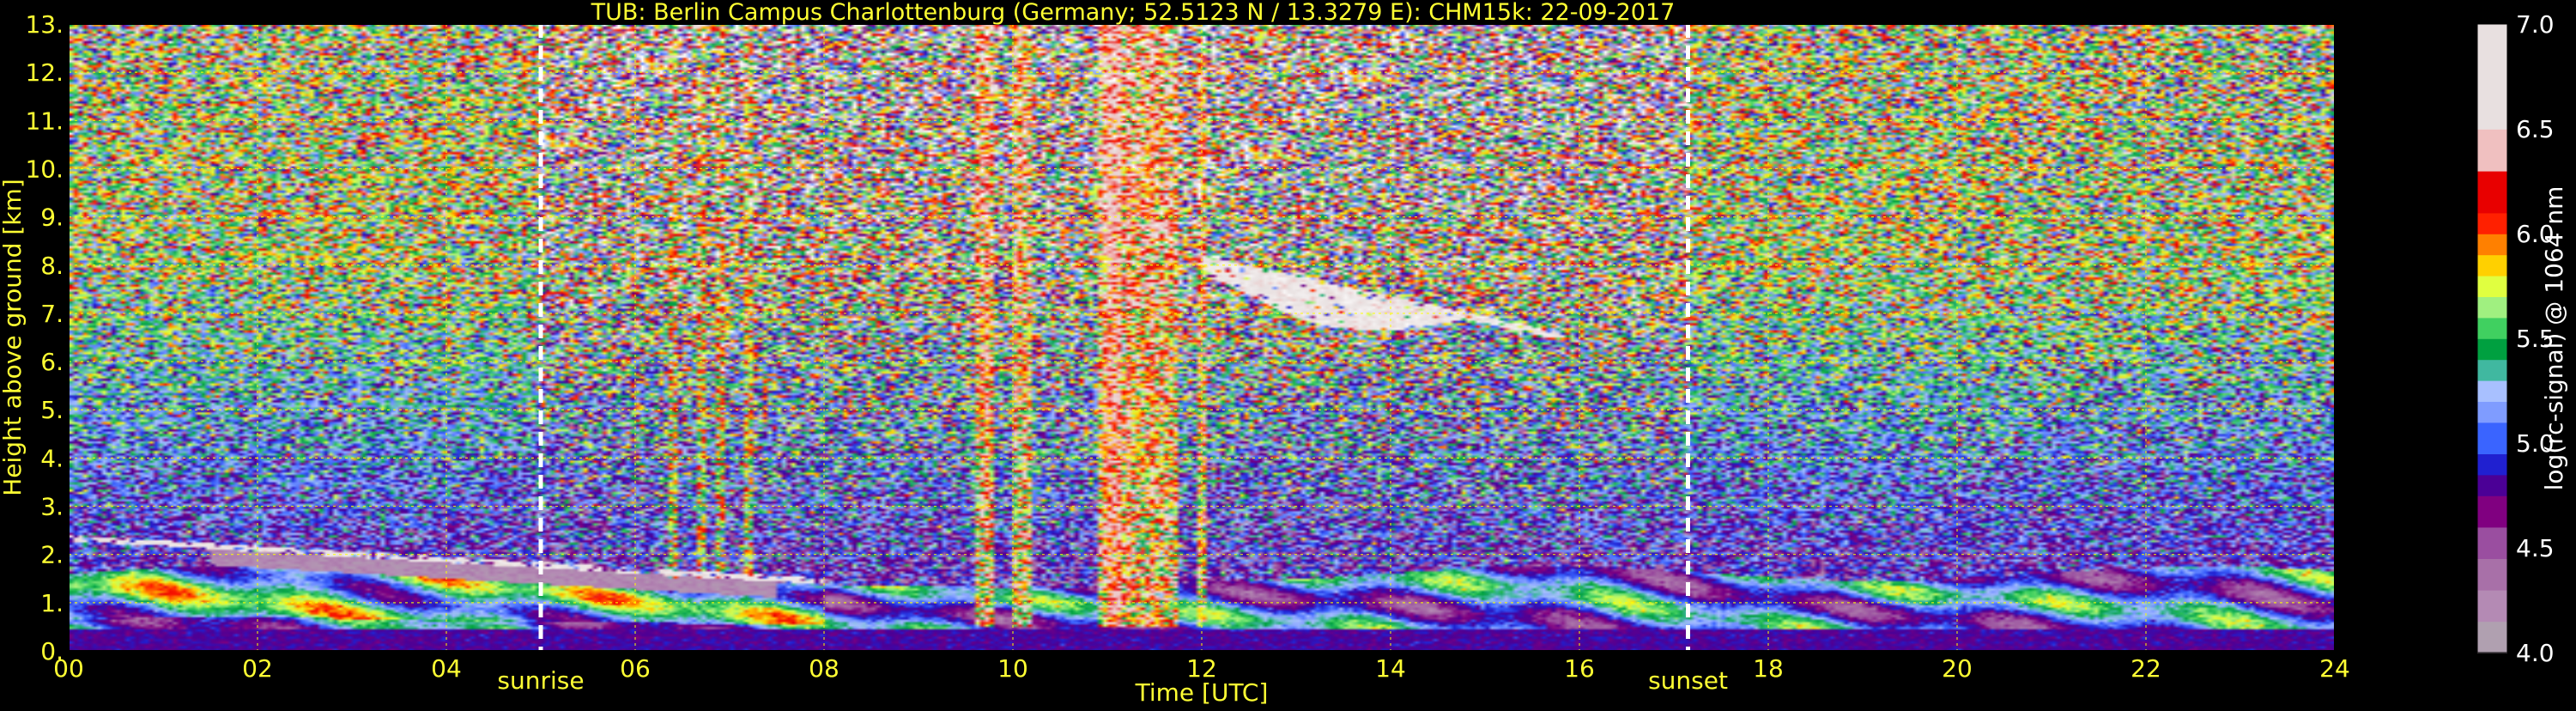 The image size is (2576, 711). I want to click on y-tick-label: 9., so click(52, 218).